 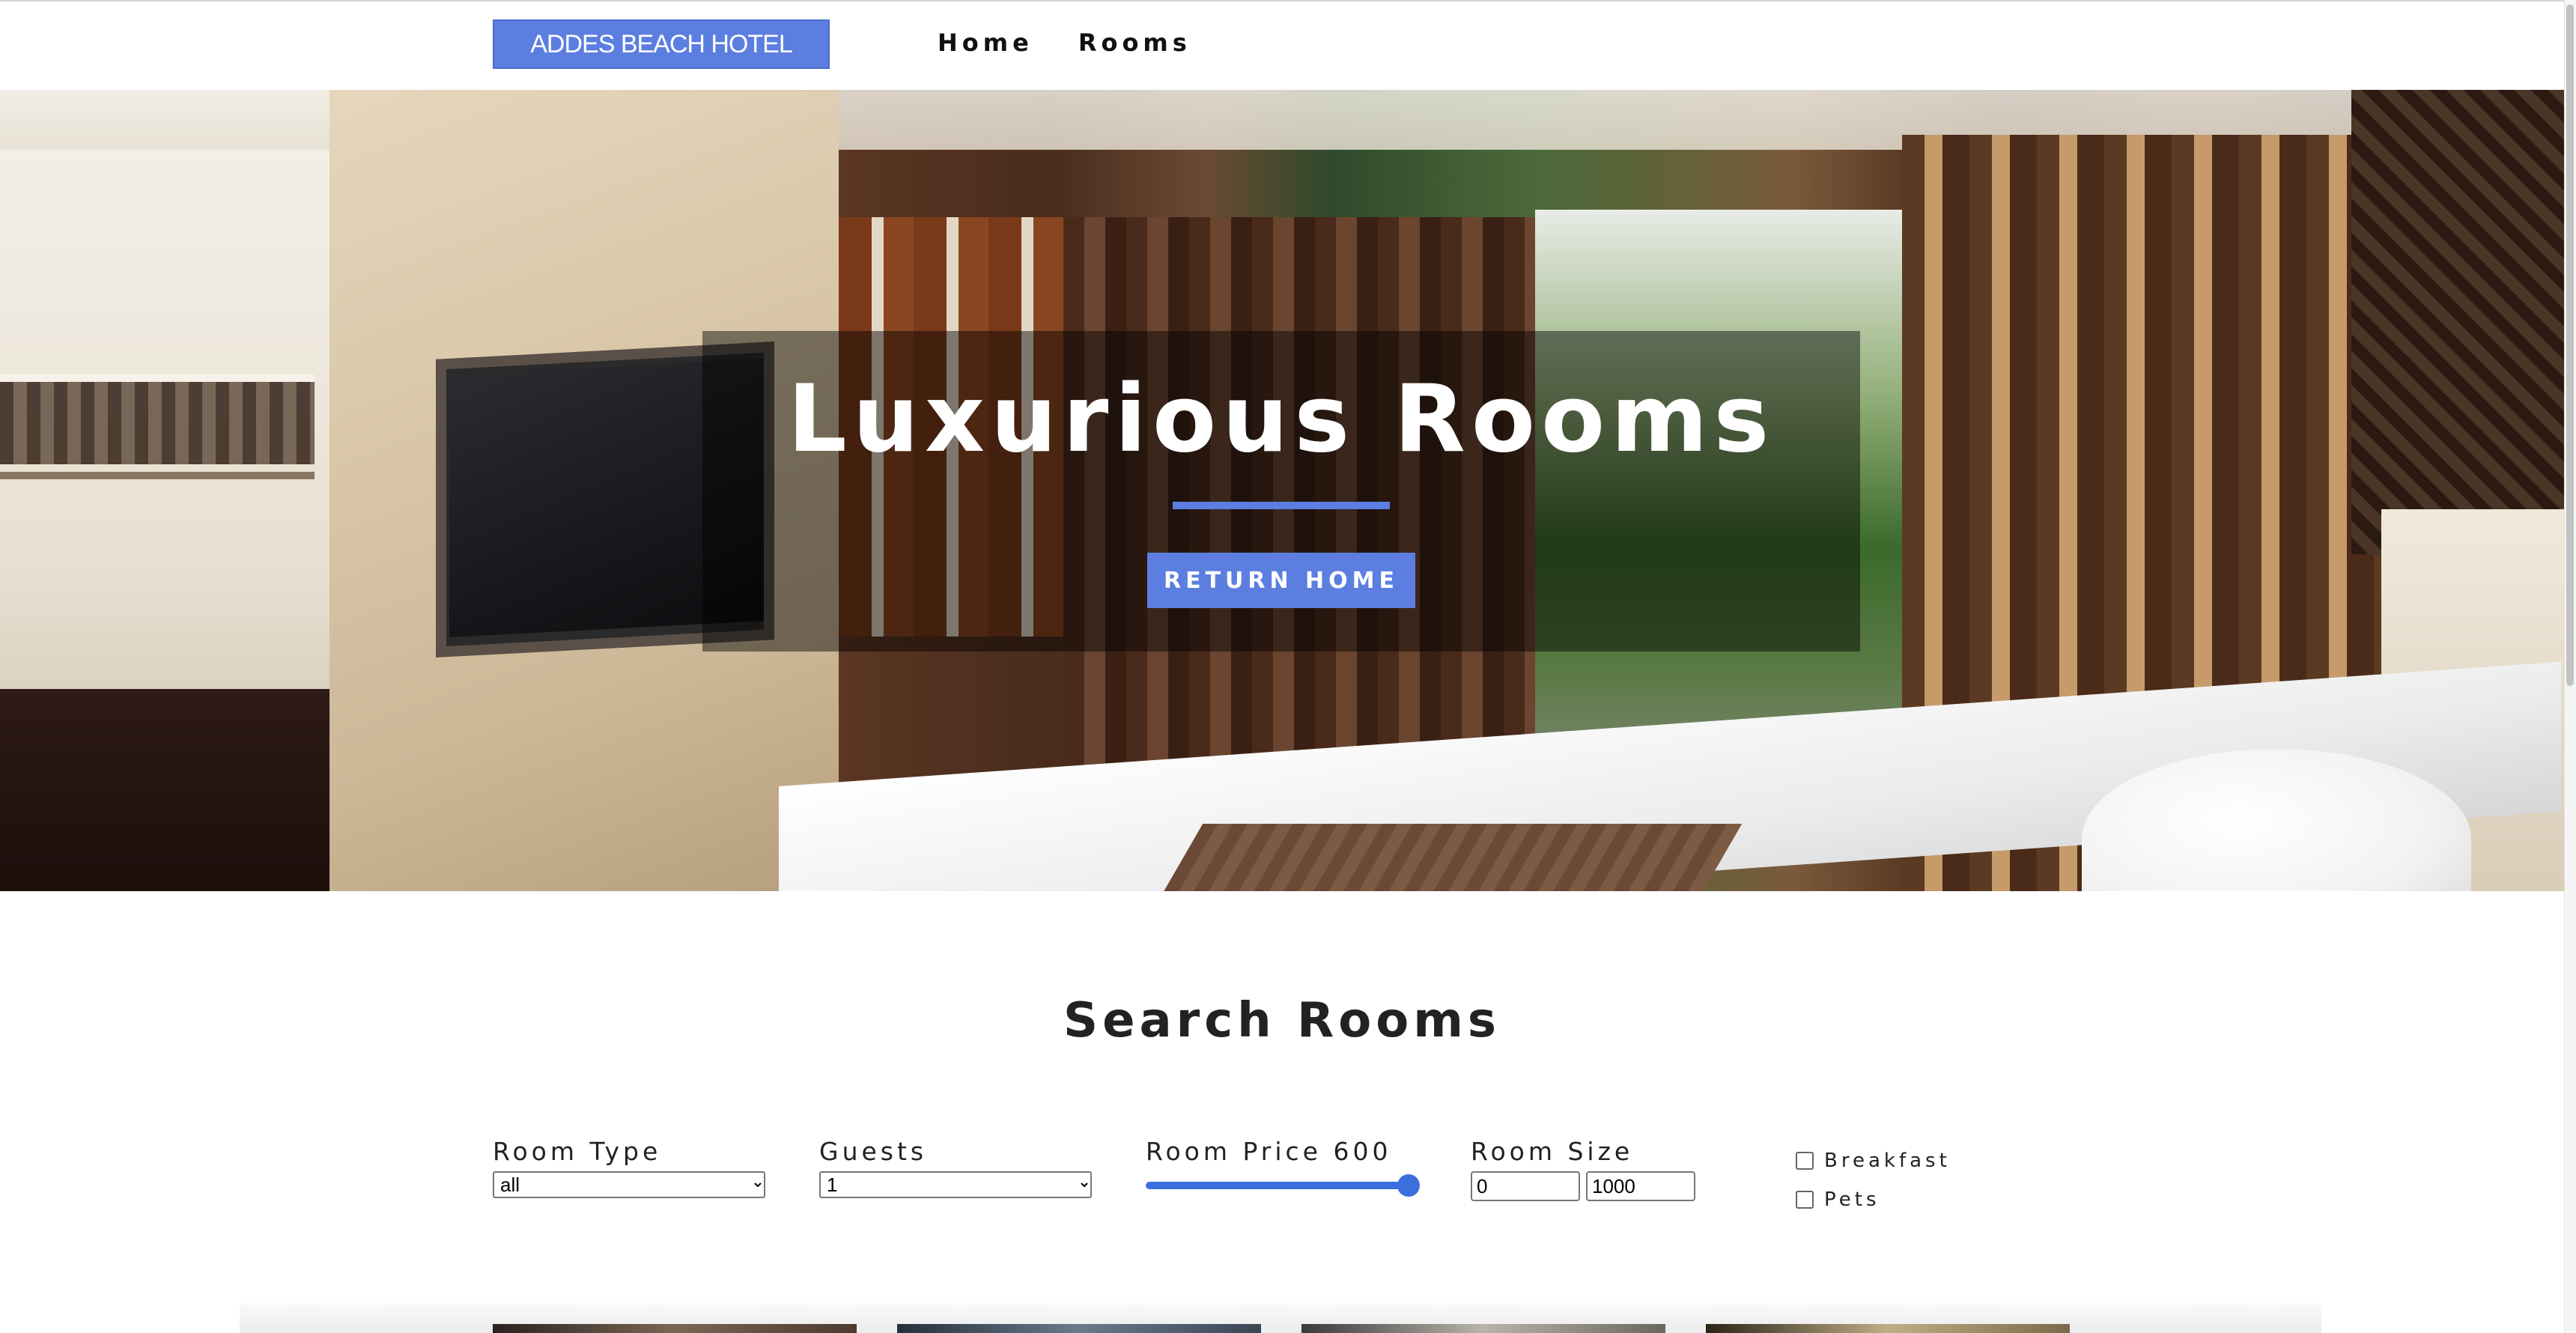 What do you see at coordinates (1525, 1186) in the screenshot?
I see `room-size-min-input` at bounding box center [1525, 1186].